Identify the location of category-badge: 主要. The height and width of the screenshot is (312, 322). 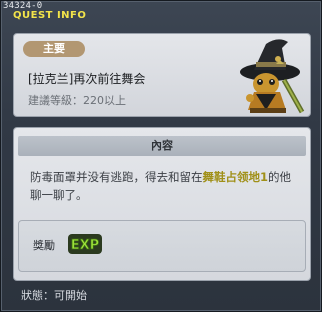
(54, 49).